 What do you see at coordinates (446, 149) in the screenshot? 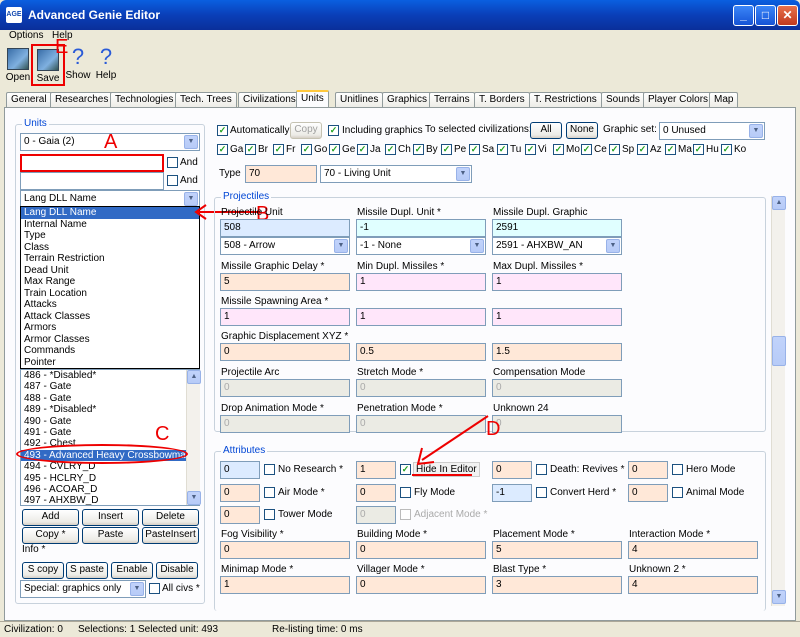
I see `civ-checkbox-pe: ✓` at bounding box center [446, 149].